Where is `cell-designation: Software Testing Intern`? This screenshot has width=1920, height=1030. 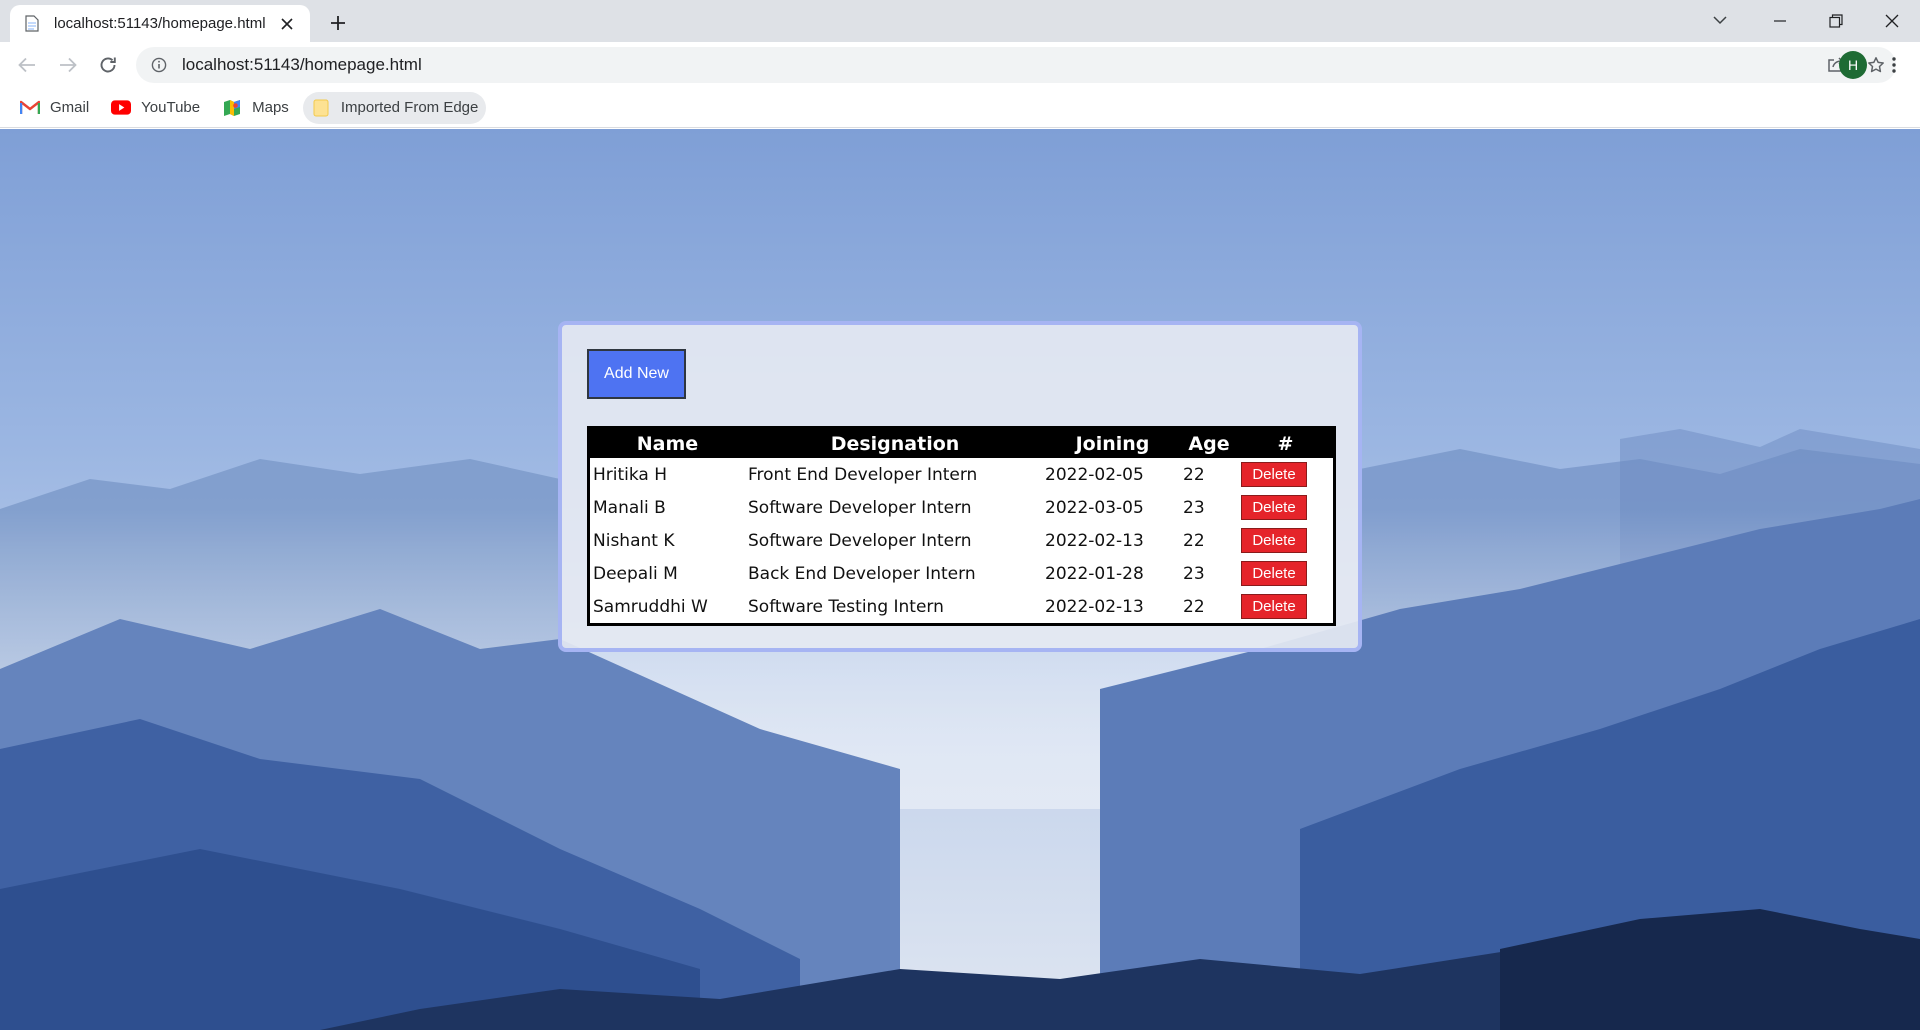 cell-designation: Software Testing Intern is located at coordinates (846, 606).